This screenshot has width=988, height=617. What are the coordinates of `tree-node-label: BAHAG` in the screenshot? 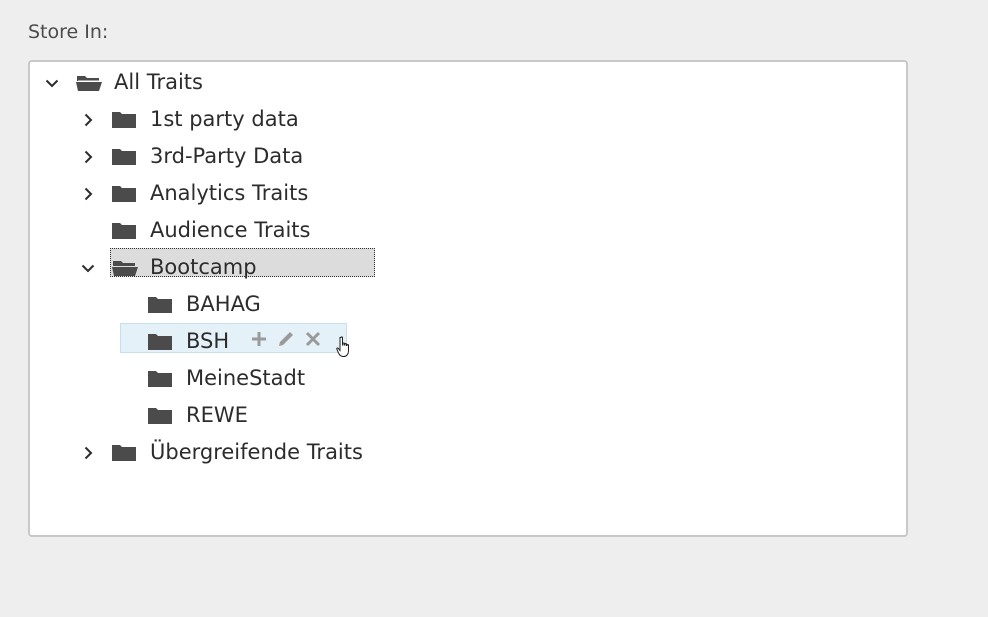 It's located at (223, 304).